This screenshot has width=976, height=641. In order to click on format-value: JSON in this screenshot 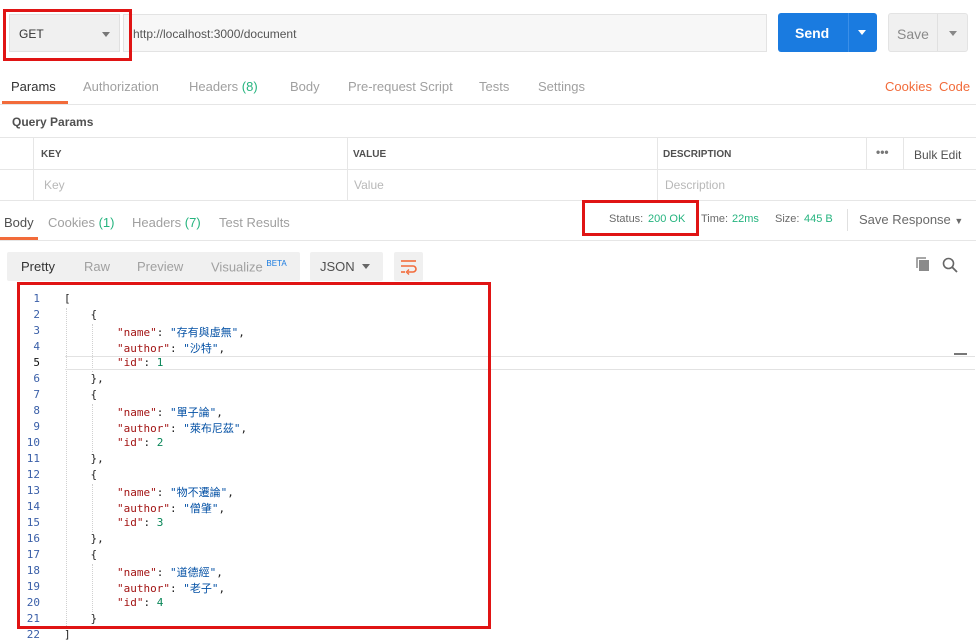, I will do `click(337, 266)`.